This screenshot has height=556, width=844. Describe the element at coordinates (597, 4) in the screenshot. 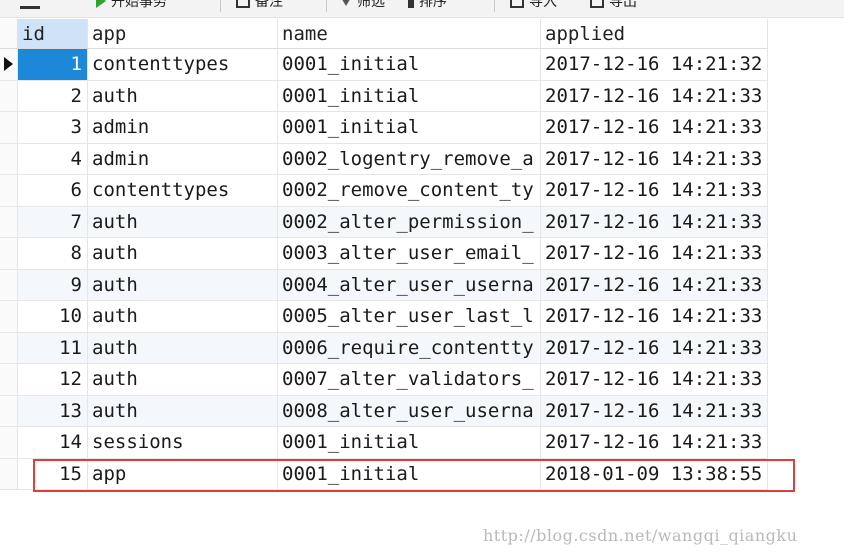

I see `export-icon` at that location.